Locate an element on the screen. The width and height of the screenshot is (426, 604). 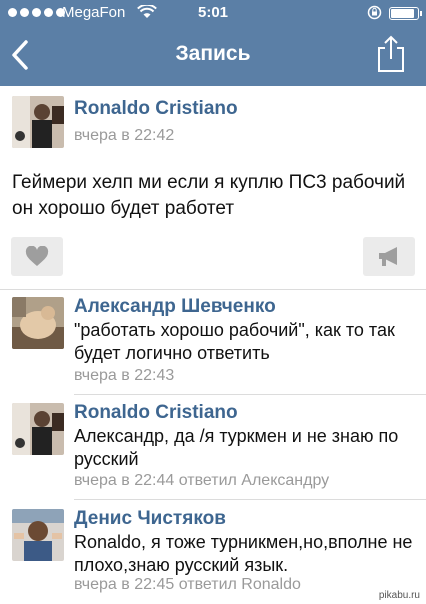
status-bar: MegaFon 5:01 is located at coordinates (213, 13).